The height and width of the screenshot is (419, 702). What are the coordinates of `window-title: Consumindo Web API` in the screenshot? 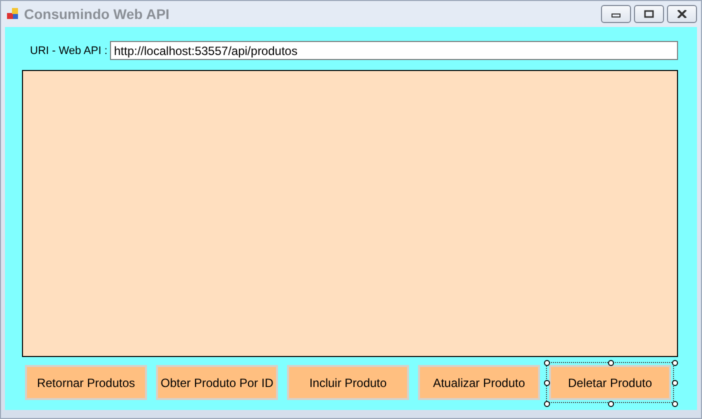 It's located at (97, 14).